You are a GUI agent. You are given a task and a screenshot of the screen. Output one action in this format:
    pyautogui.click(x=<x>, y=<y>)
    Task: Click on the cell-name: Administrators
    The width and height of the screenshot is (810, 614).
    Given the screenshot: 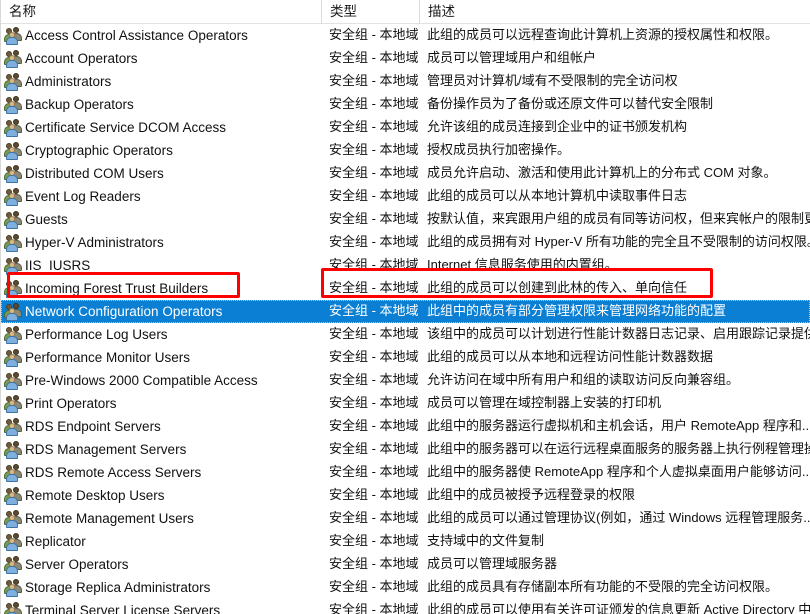 What is the action you would take?
    pyautogui.click(x=161, y=81)
    